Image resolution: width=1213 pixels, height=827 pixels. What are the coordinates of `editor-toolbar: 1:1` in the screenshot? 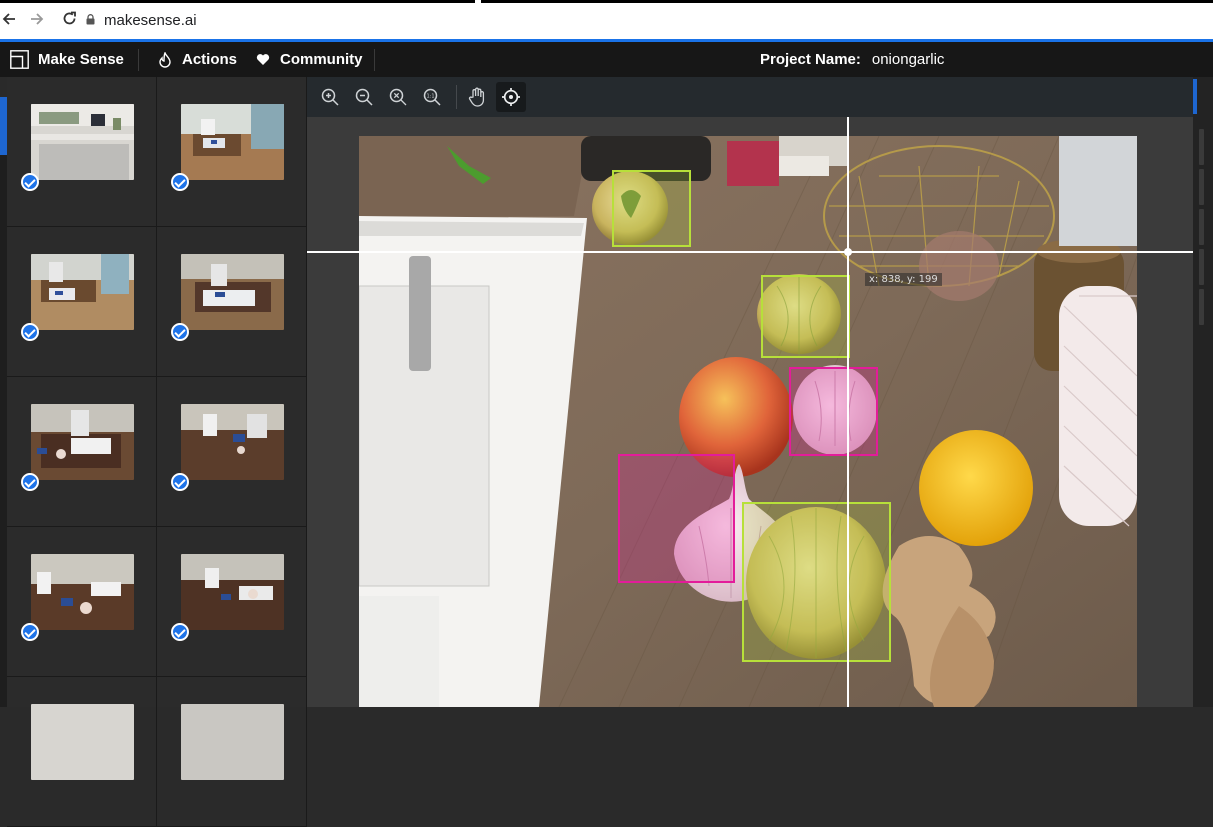 It's located at (750, 97).